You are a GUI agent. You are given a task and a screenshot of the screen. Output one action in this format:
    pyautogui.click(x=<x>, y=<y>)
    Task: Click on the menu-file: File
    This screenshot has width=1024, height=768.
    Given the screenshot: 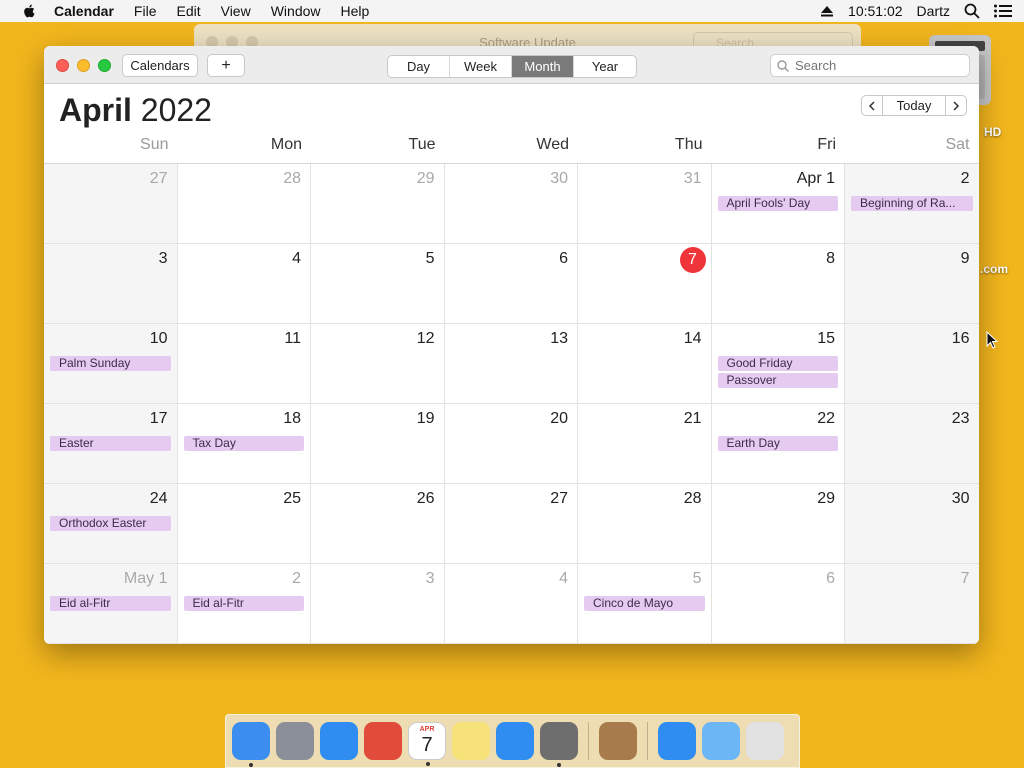 What is the action you would take?
    pyautogui.click(x=145, y=11)
    